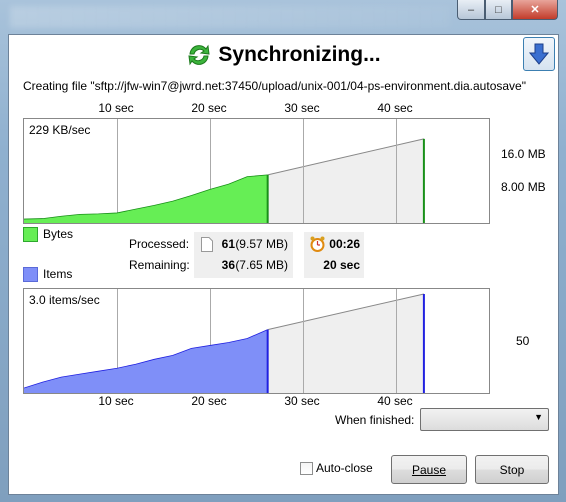 The image size is (566, 502). What do you see at coordinates (146, 198) in the screenshot?
I see `series-area` at bounding box center [146, 198].